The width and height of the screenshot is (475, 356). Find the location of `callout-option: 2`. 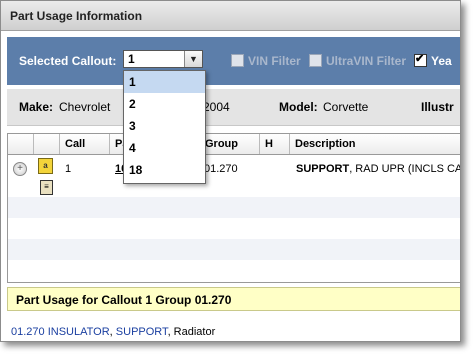

callout-option: 2 is located at coordinates (164, 104).